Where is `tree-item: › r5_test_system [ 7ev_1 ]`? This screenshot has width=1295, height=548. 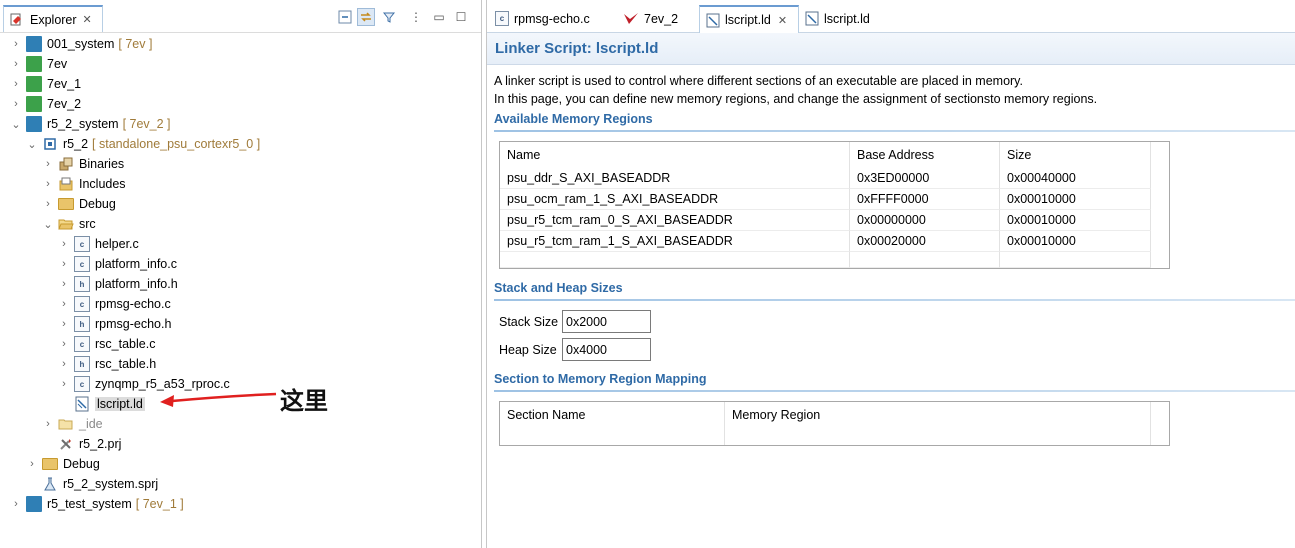
tree-item: › r5_test_system [ 7ev_1 ] is located at coordinates (97, 504).